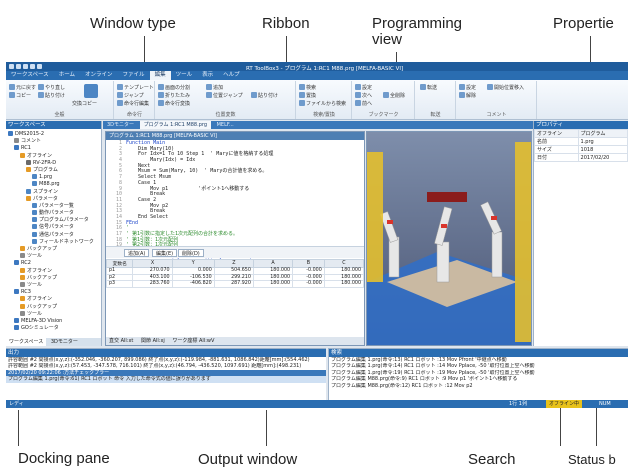 This screenshot has width=628, height=476. Describe the element at coordinates (53, 199) in the screenshot. I see `tree-node: パラメータ` at that location.